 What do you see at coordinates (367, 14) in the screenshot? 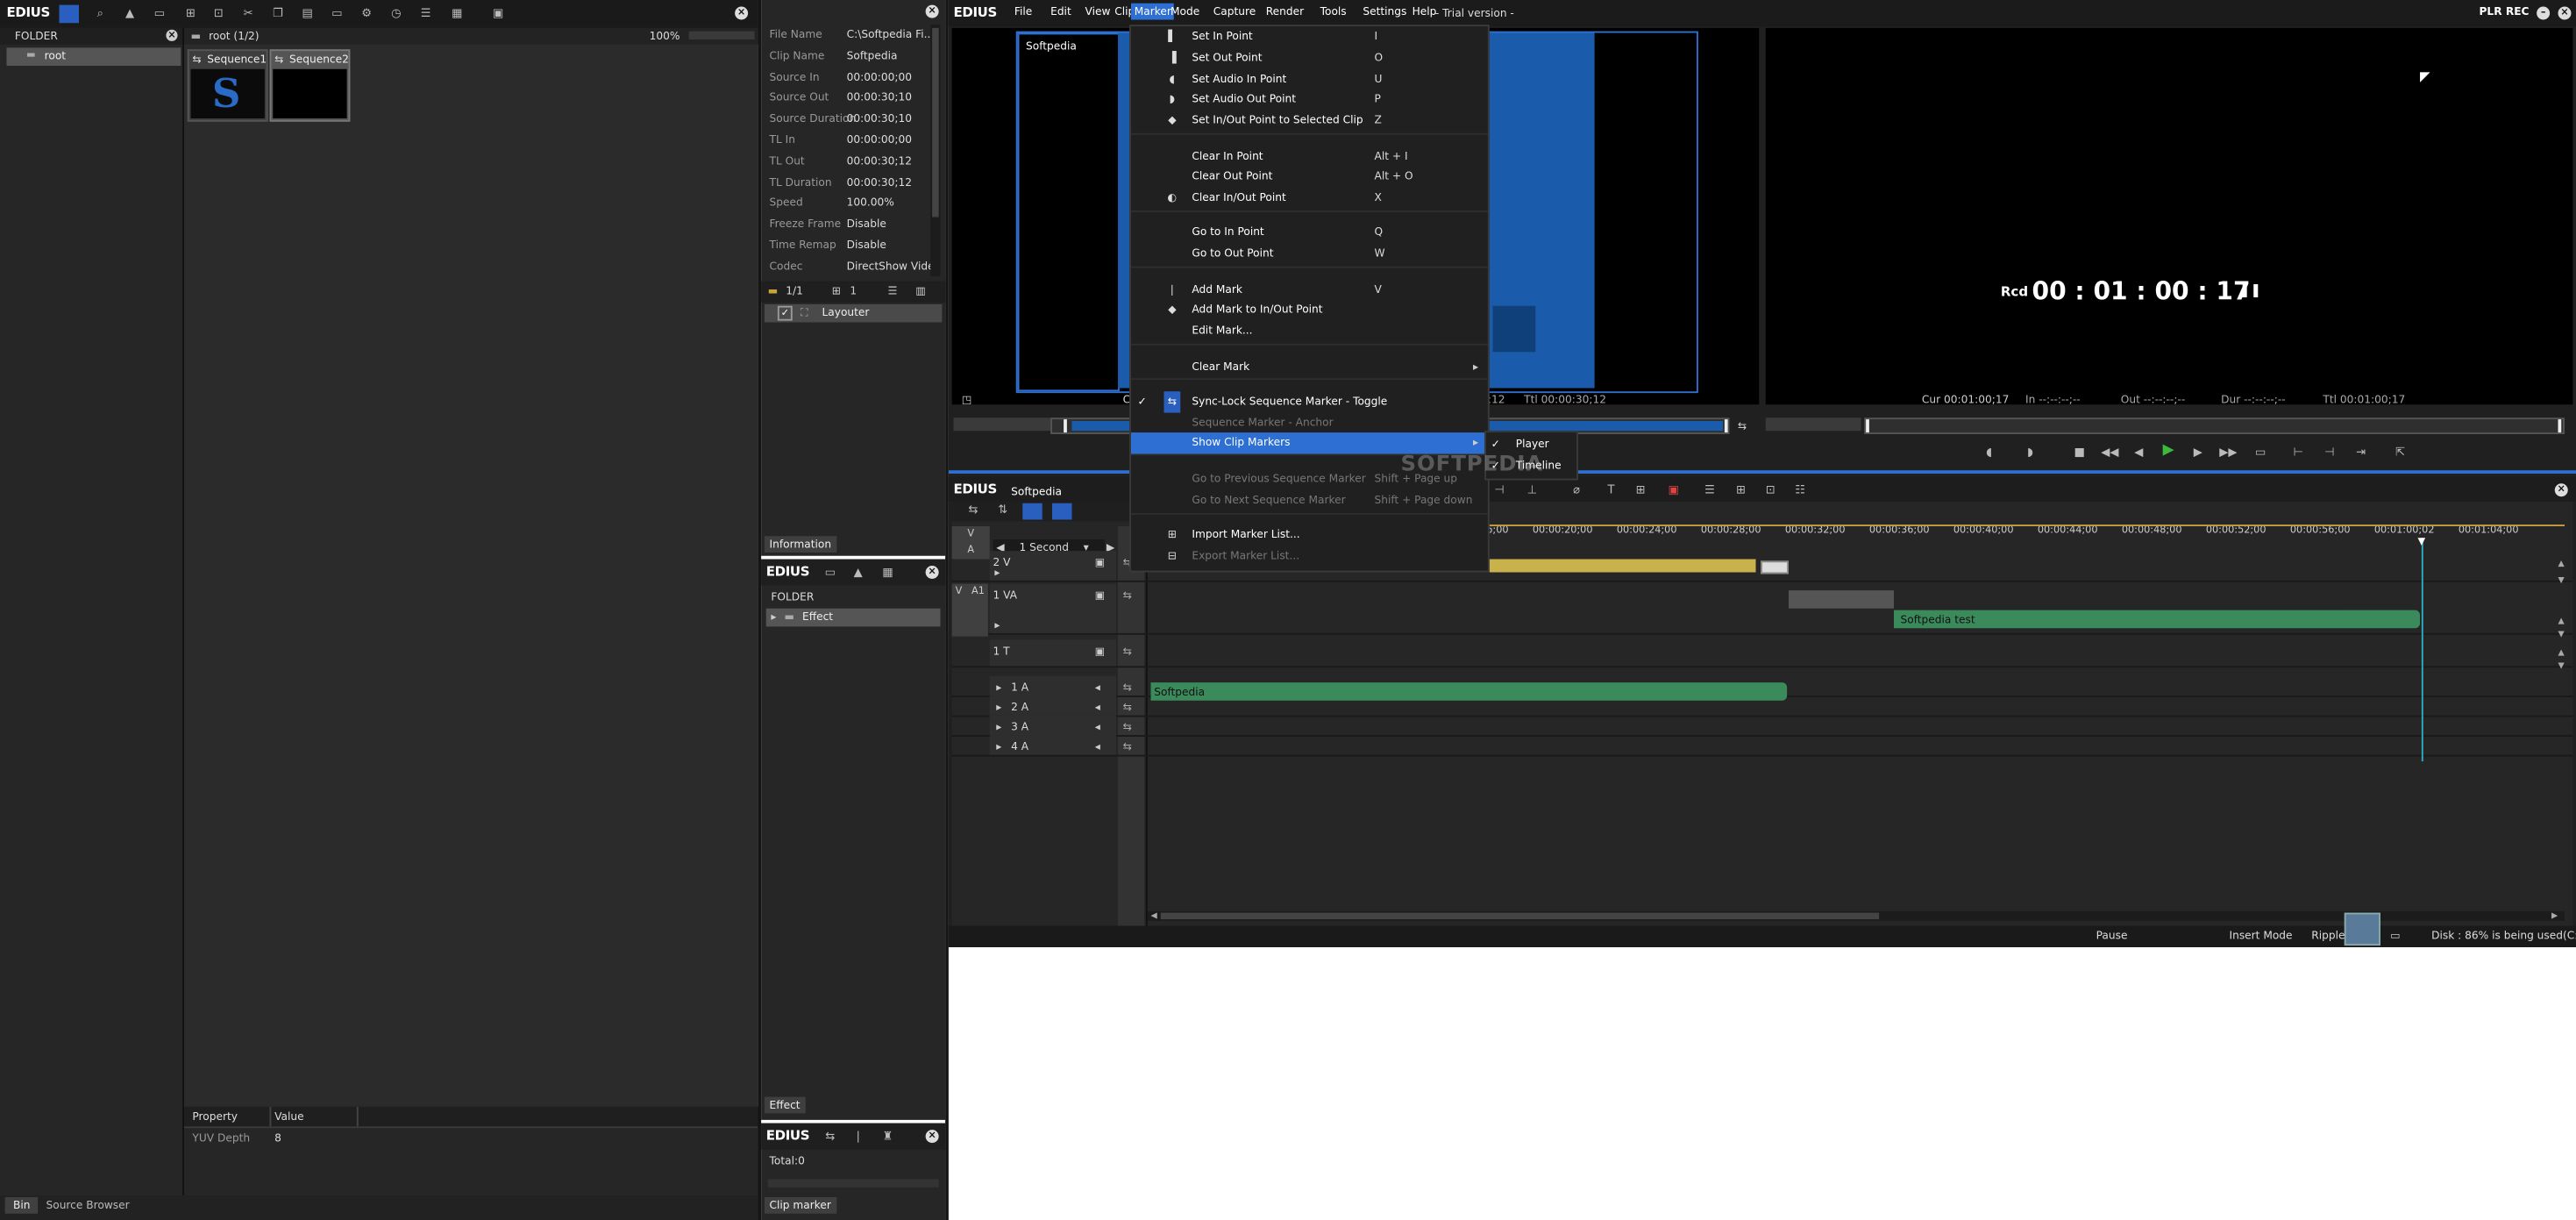
I see `properties-icon: ⚙` at bounding box center [367, 14].